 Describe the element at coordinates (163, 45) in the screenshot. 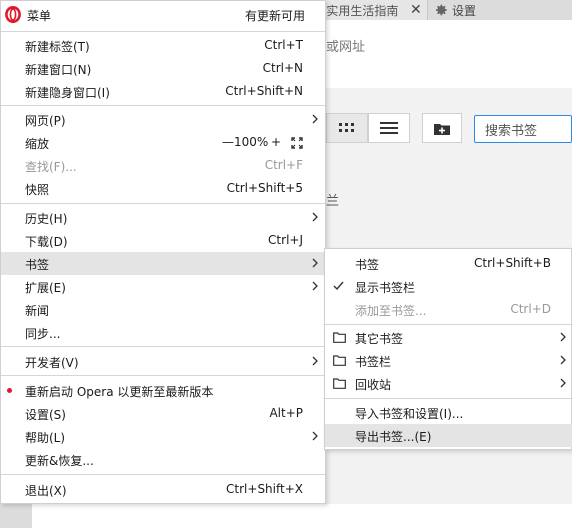

I see `menu-item-new-tab: 新建标签(T) Ctrl+T` at that location.